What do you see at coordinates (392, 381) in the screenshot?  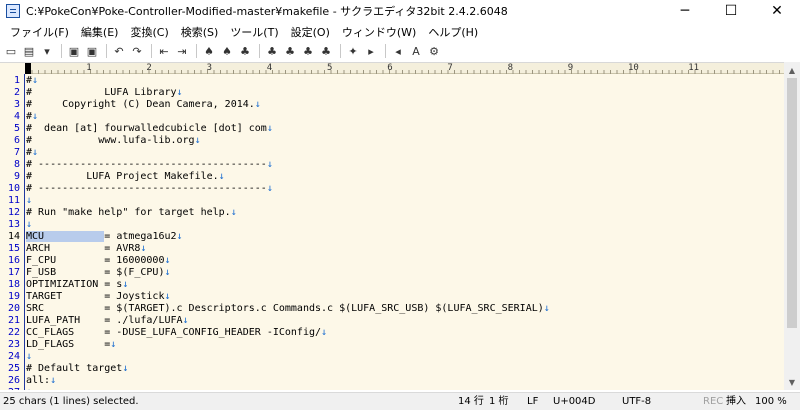 I see `editor-line: 26 all:↓` at bounding box center [392, 381].